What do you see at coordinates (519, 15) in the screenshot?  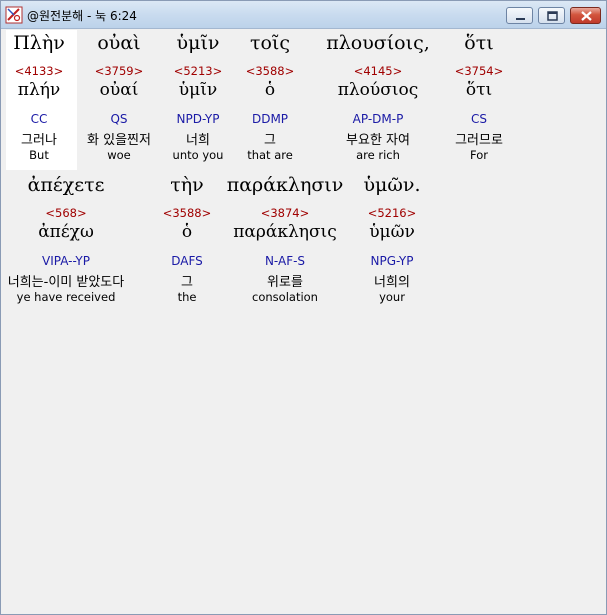 I see `minimize-button` at bounding box center [519, 15].